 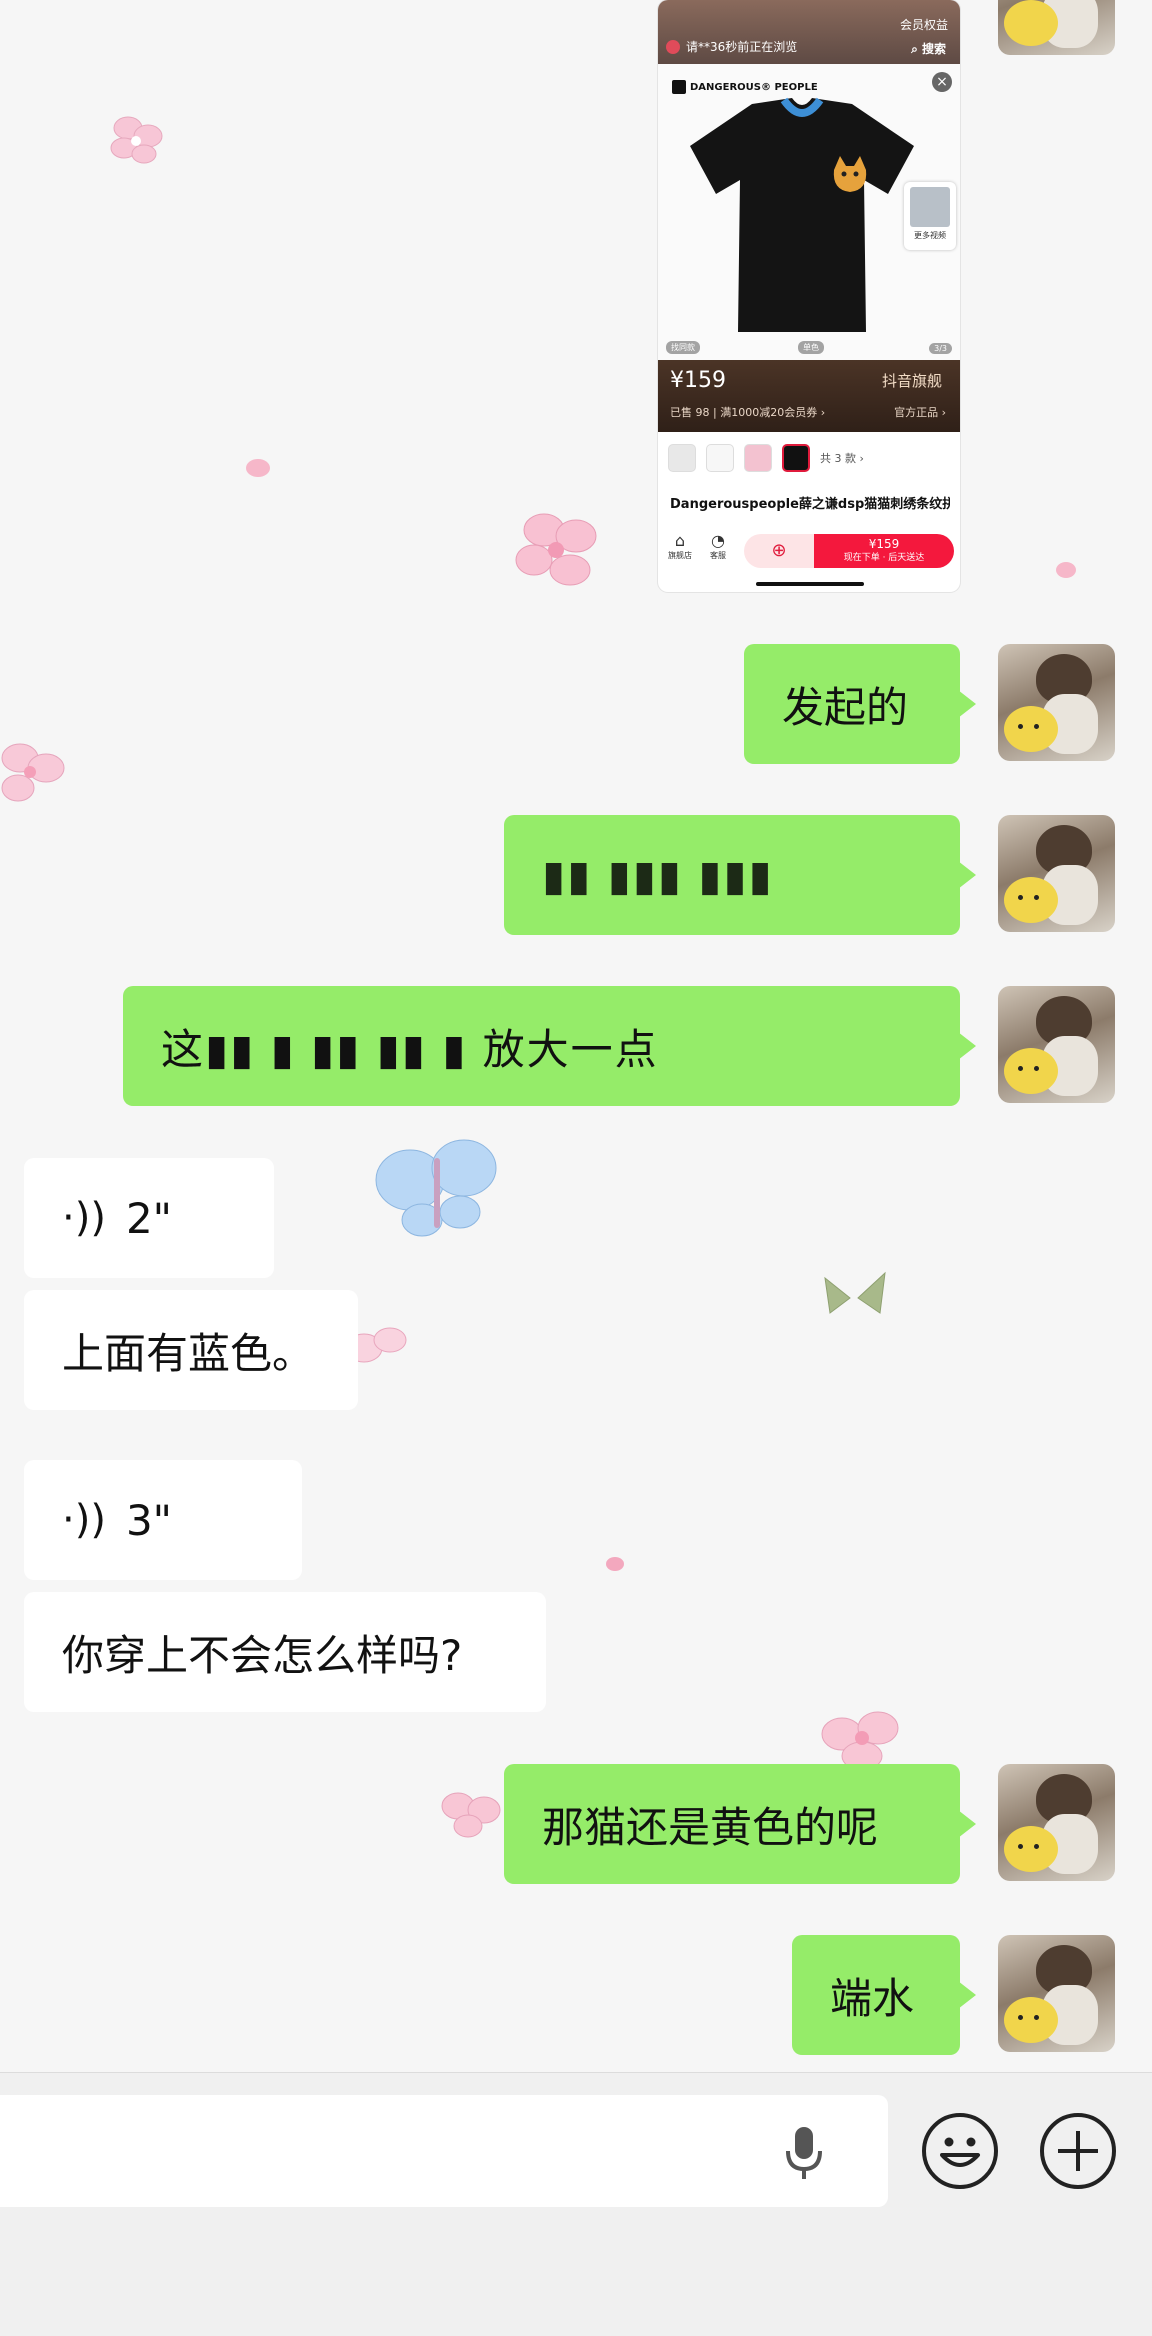 What do you see at coordinates (920, 412) in the screenshot?
I see `authentic-label: 官方正品 ›` at bounding box center [920, 412].